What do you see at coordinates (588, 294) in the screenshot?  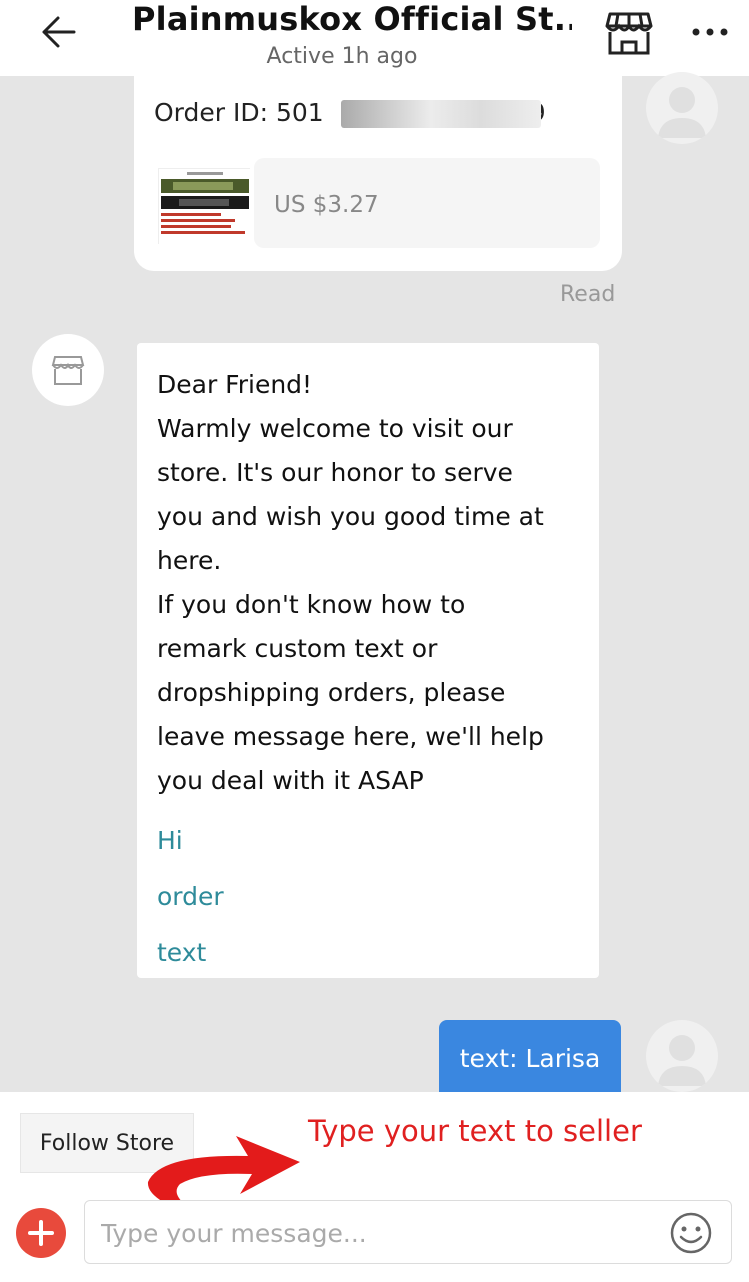 I see `read-receipt: Read` at bounding box center [588, 294].